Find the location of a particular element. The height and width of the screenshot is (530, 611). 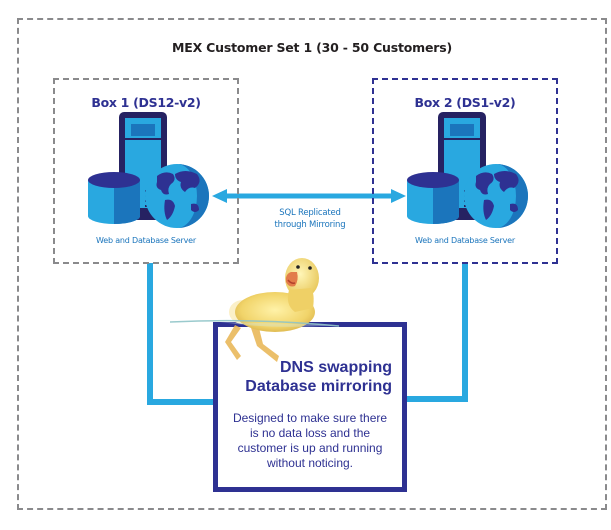

box-2: Box 2 (DS1-v2) Web and Database Server is located at coordinates (465, 171).